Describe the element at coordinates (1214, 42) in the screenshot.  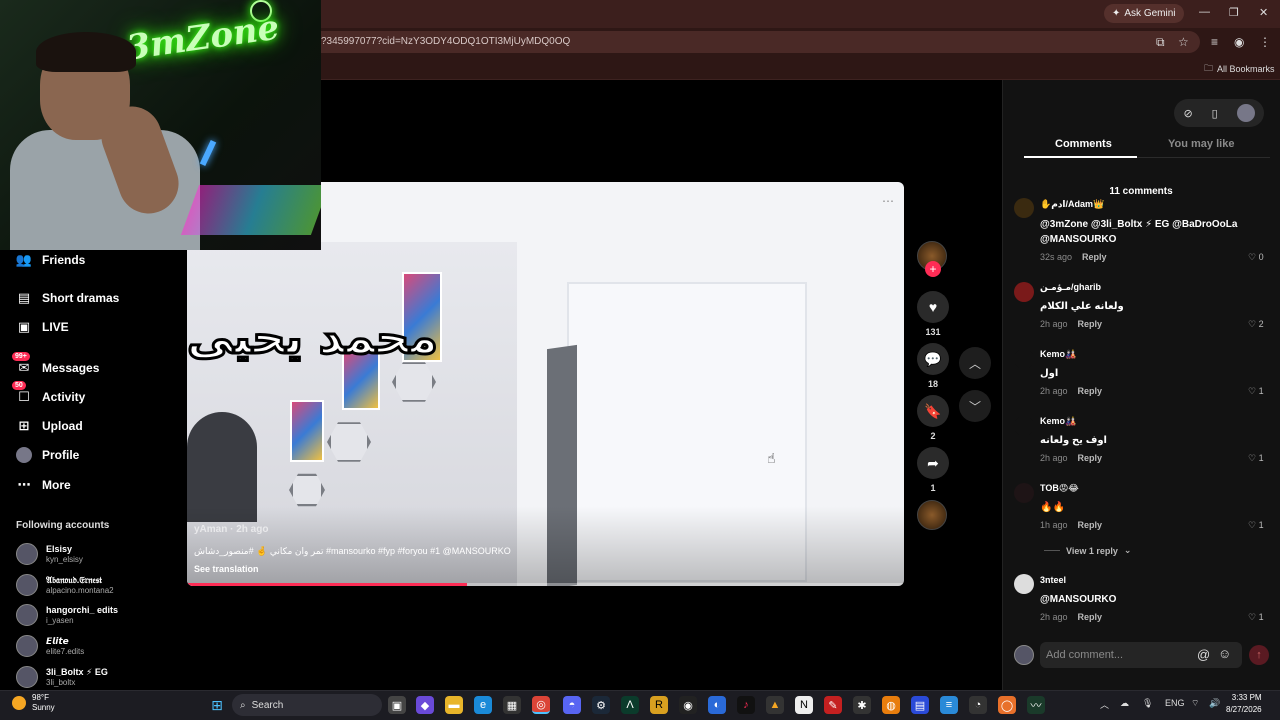
I see `reading-list-icon: ≡` at that location.